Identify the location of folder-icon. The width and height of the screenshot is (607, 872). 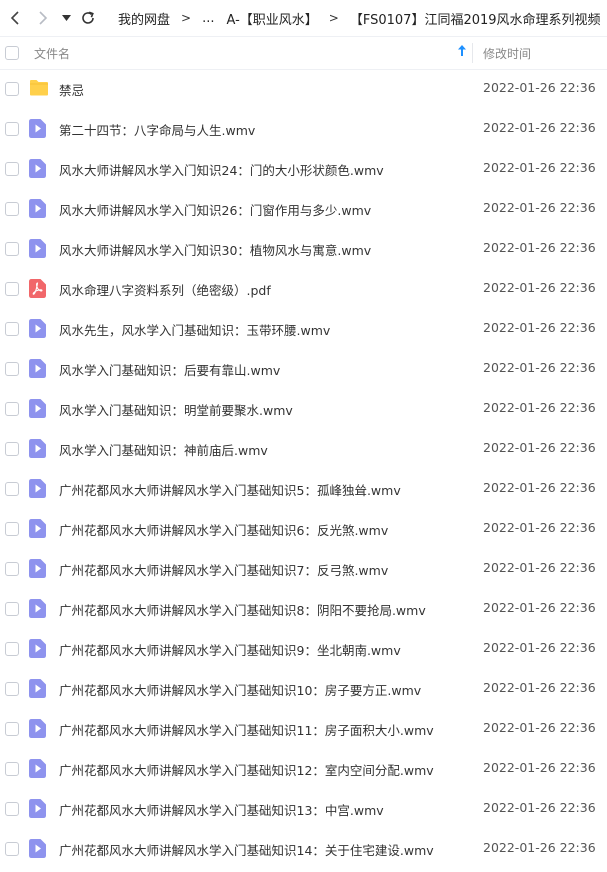
(38, 88).